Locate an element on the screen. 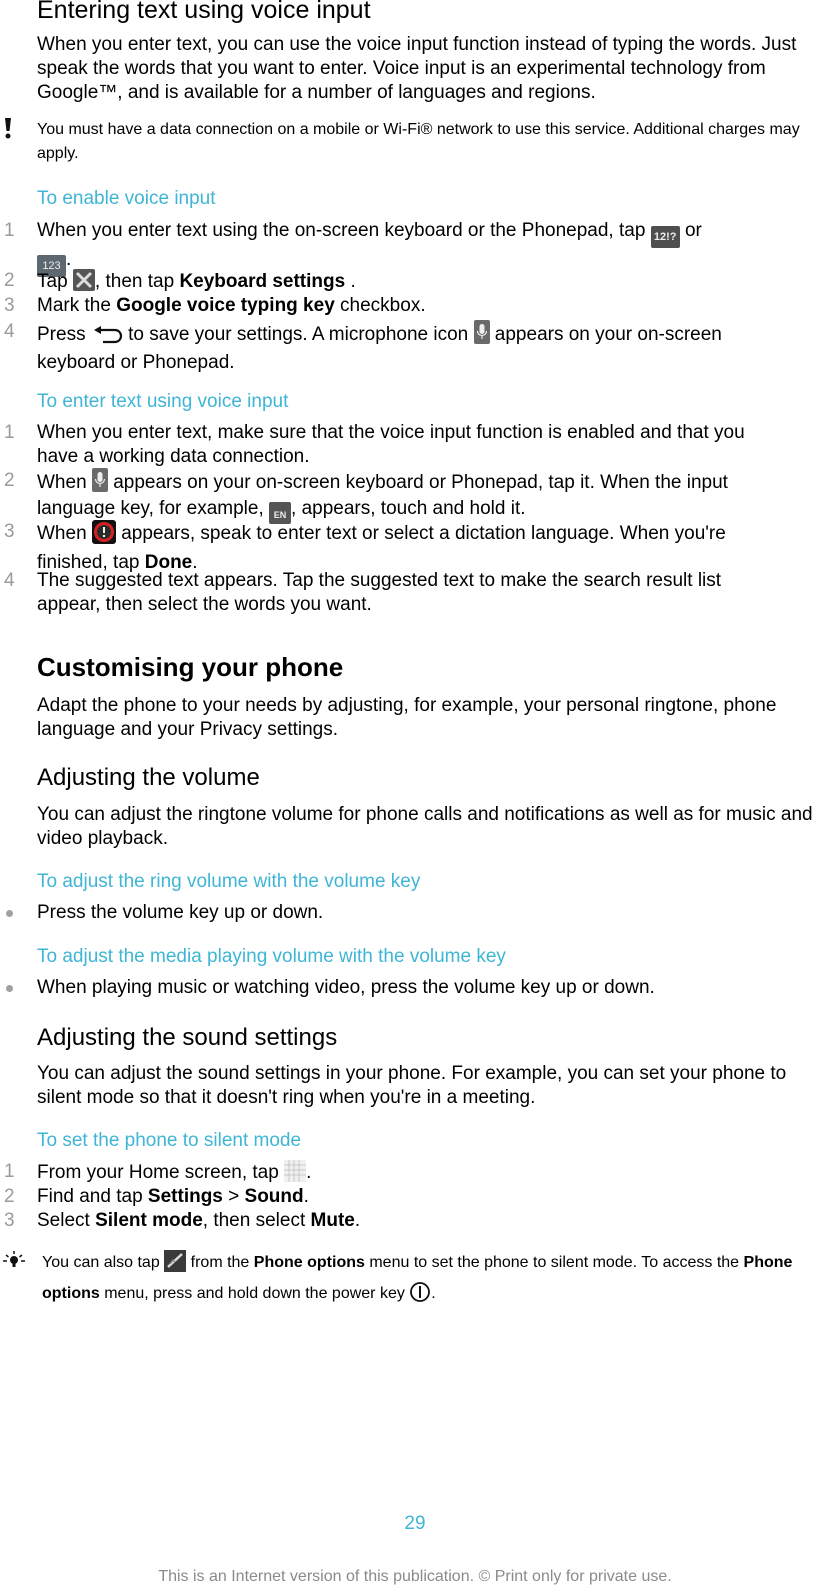 The height and width of the screenshot is (1589, 830). power-key-icon is located at coordinates (420, 1296).